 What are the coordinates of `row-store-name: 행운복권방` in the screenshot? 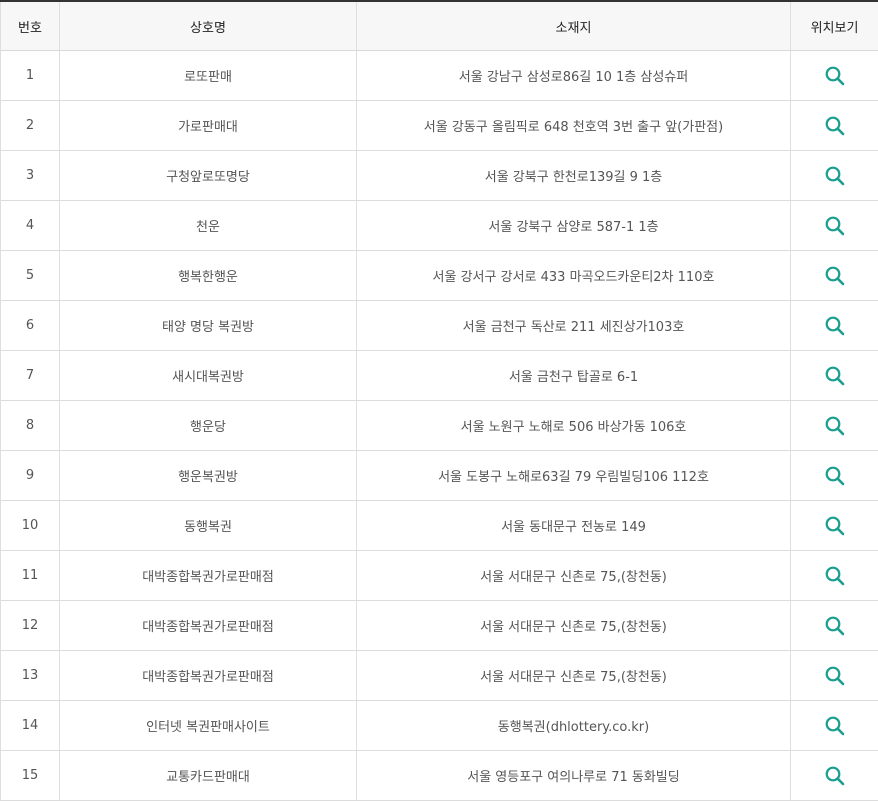 It's located at (208, 476).